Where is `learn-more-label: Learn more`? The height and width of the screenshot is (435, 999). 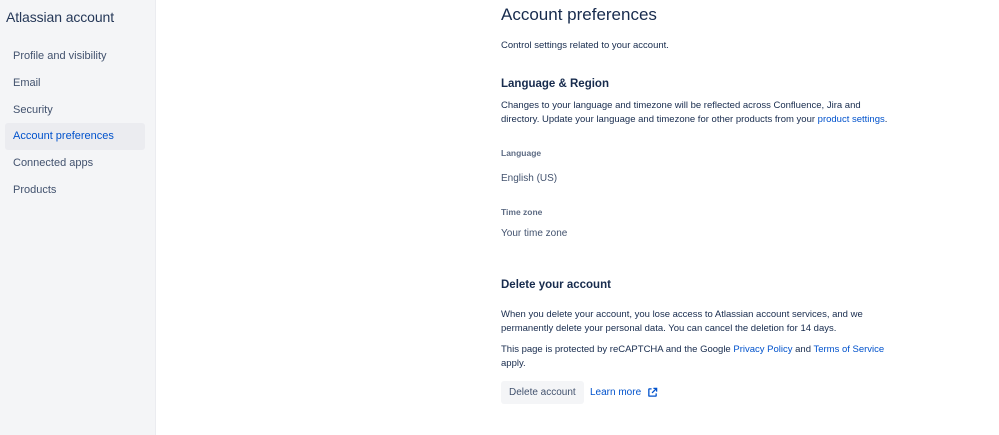 learn-more-label: Learn more is located at coordinates (616, 392).